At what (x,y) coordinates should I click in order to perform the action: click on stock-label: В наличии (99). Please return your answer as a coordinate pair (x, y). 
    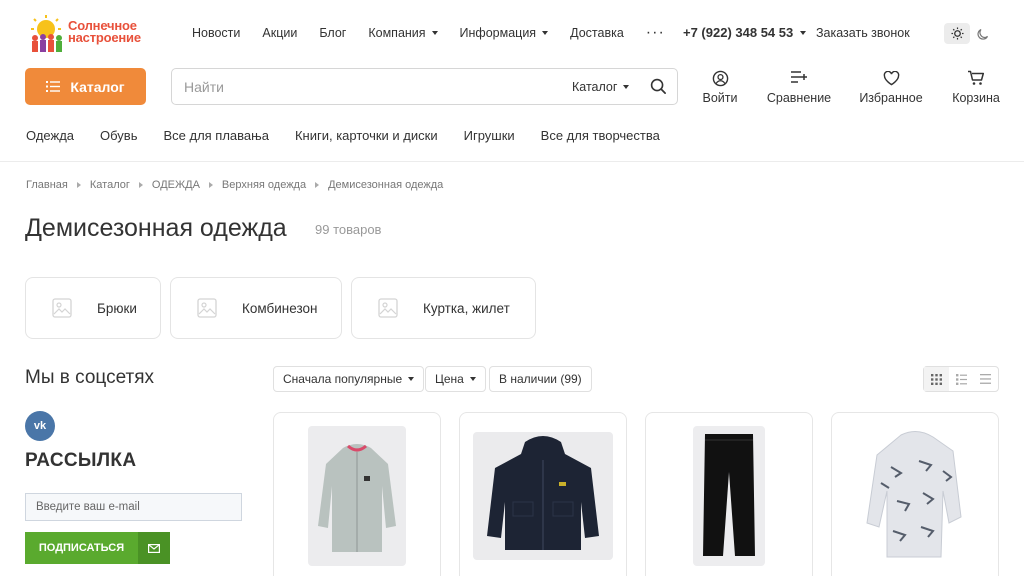
    Looking at the image, I should click on (540, 379).